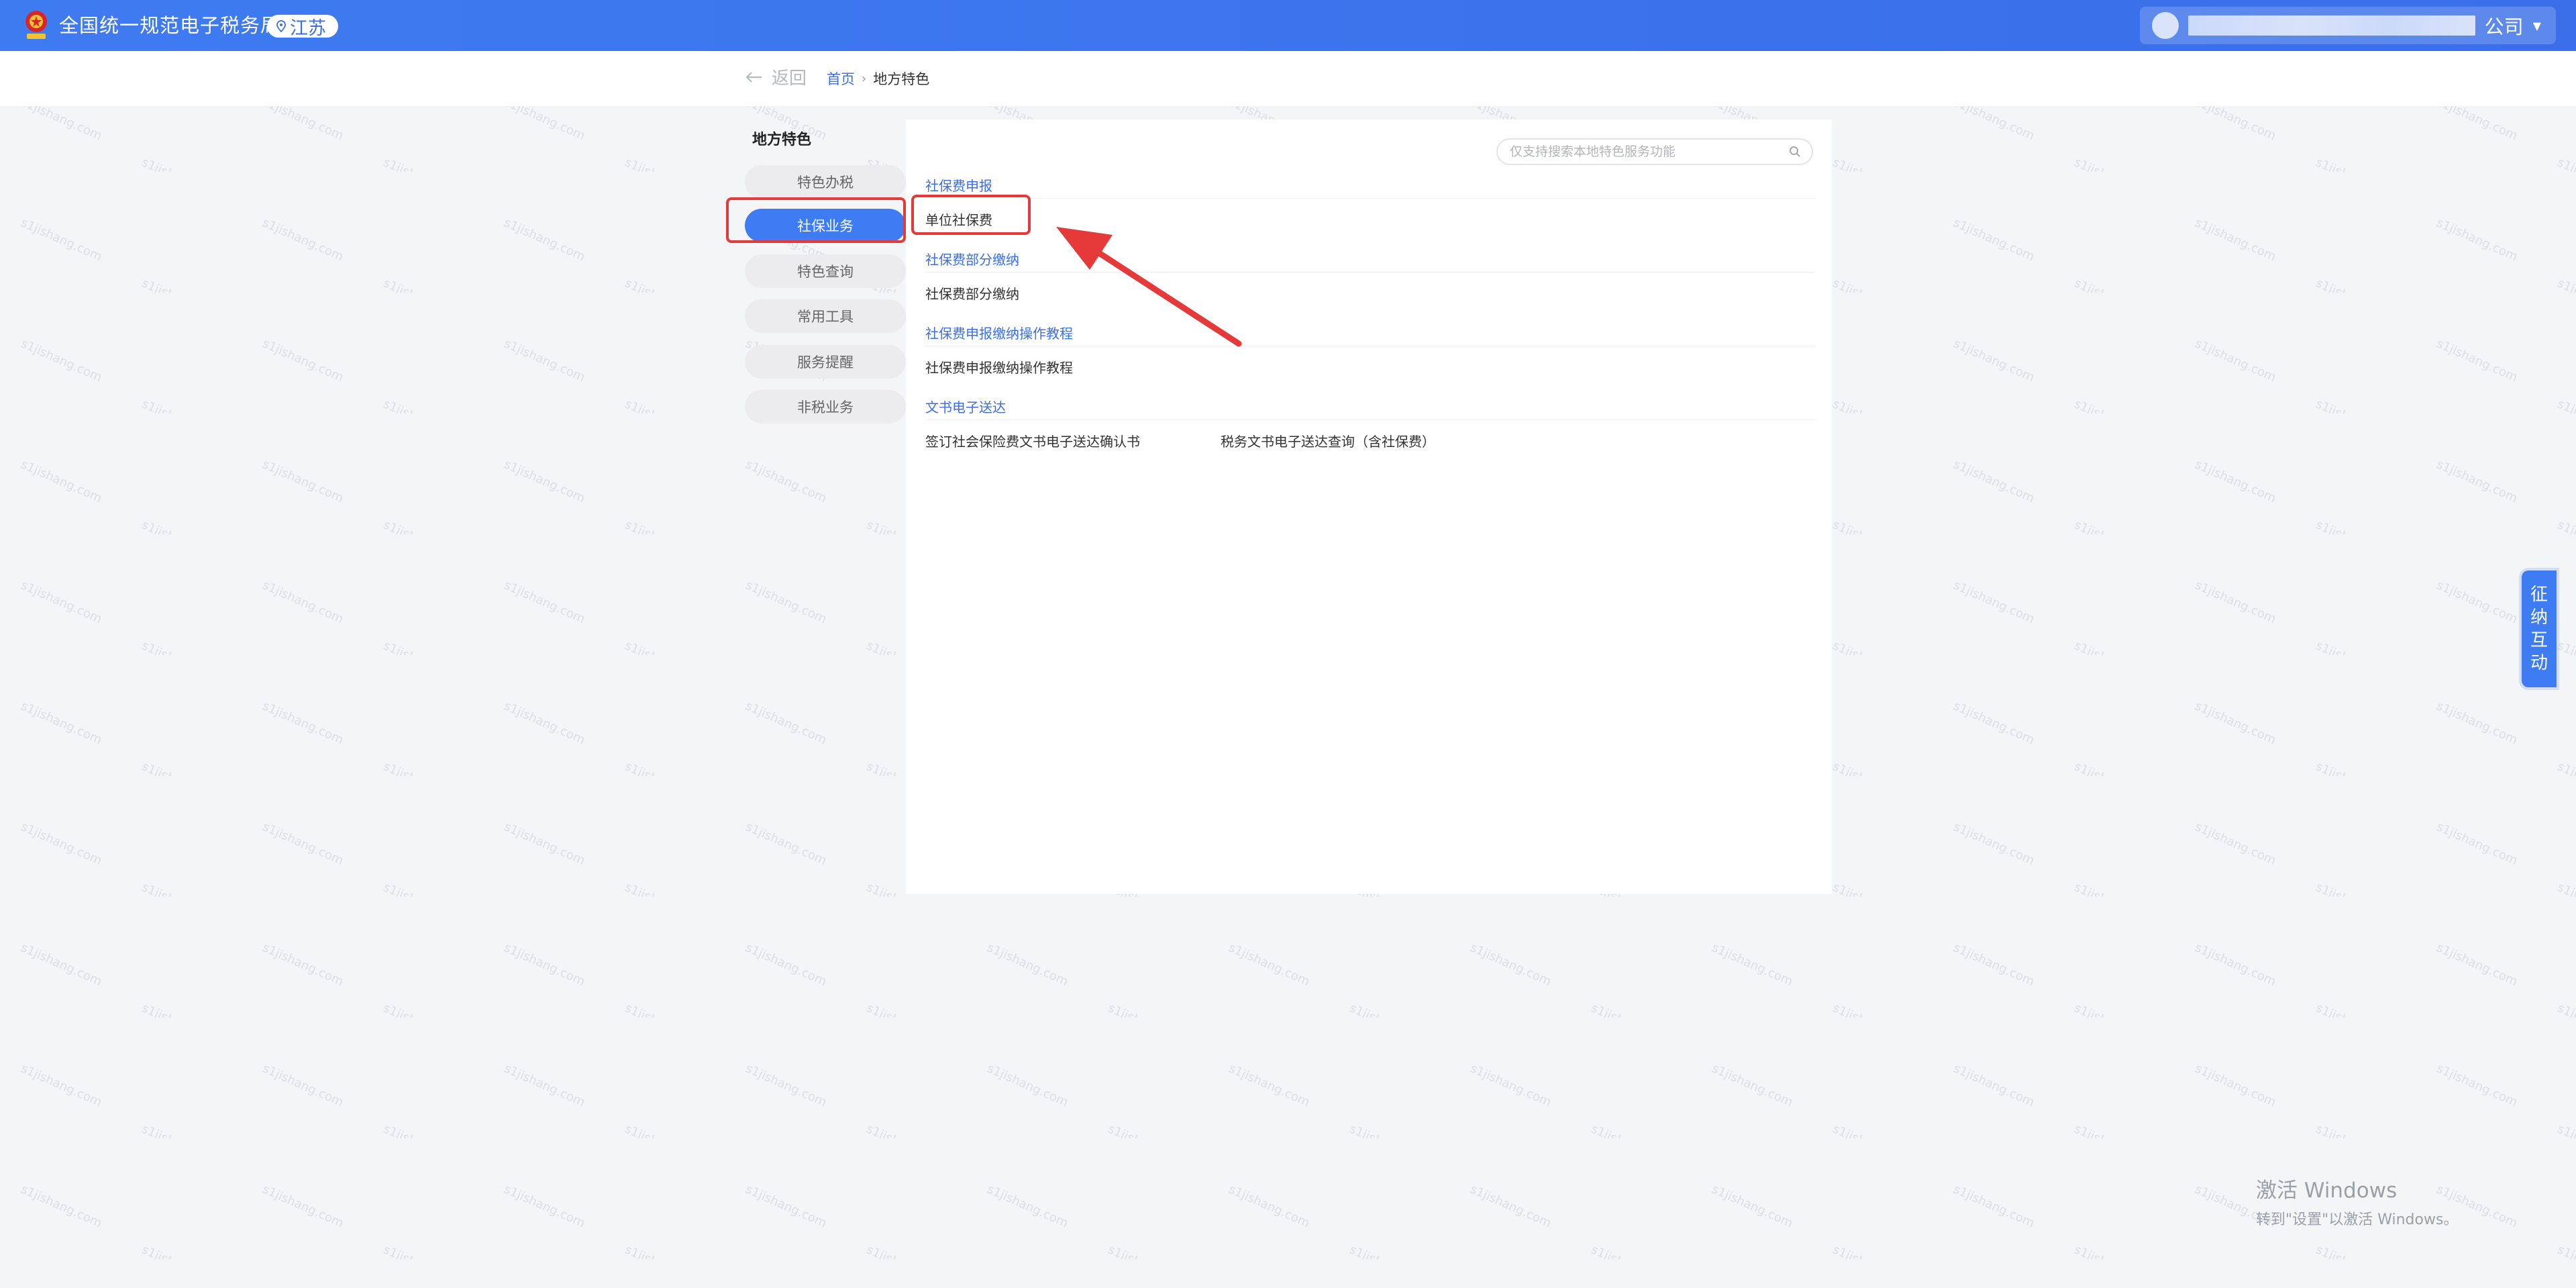 This screenshot has width=2576, height=1288. Describe the element at coordinates (782, 140) in the screenshot. I see `menu-title: 地方特色` at that location.